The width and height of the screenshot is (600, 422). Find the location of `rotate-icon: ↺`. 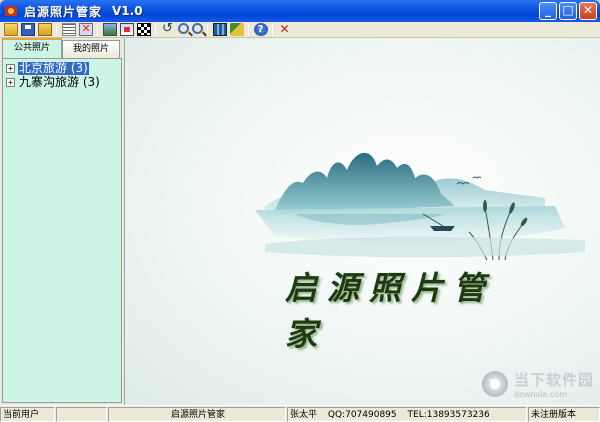

rotate-icon: ↺ is located at coordinates (168, 29).